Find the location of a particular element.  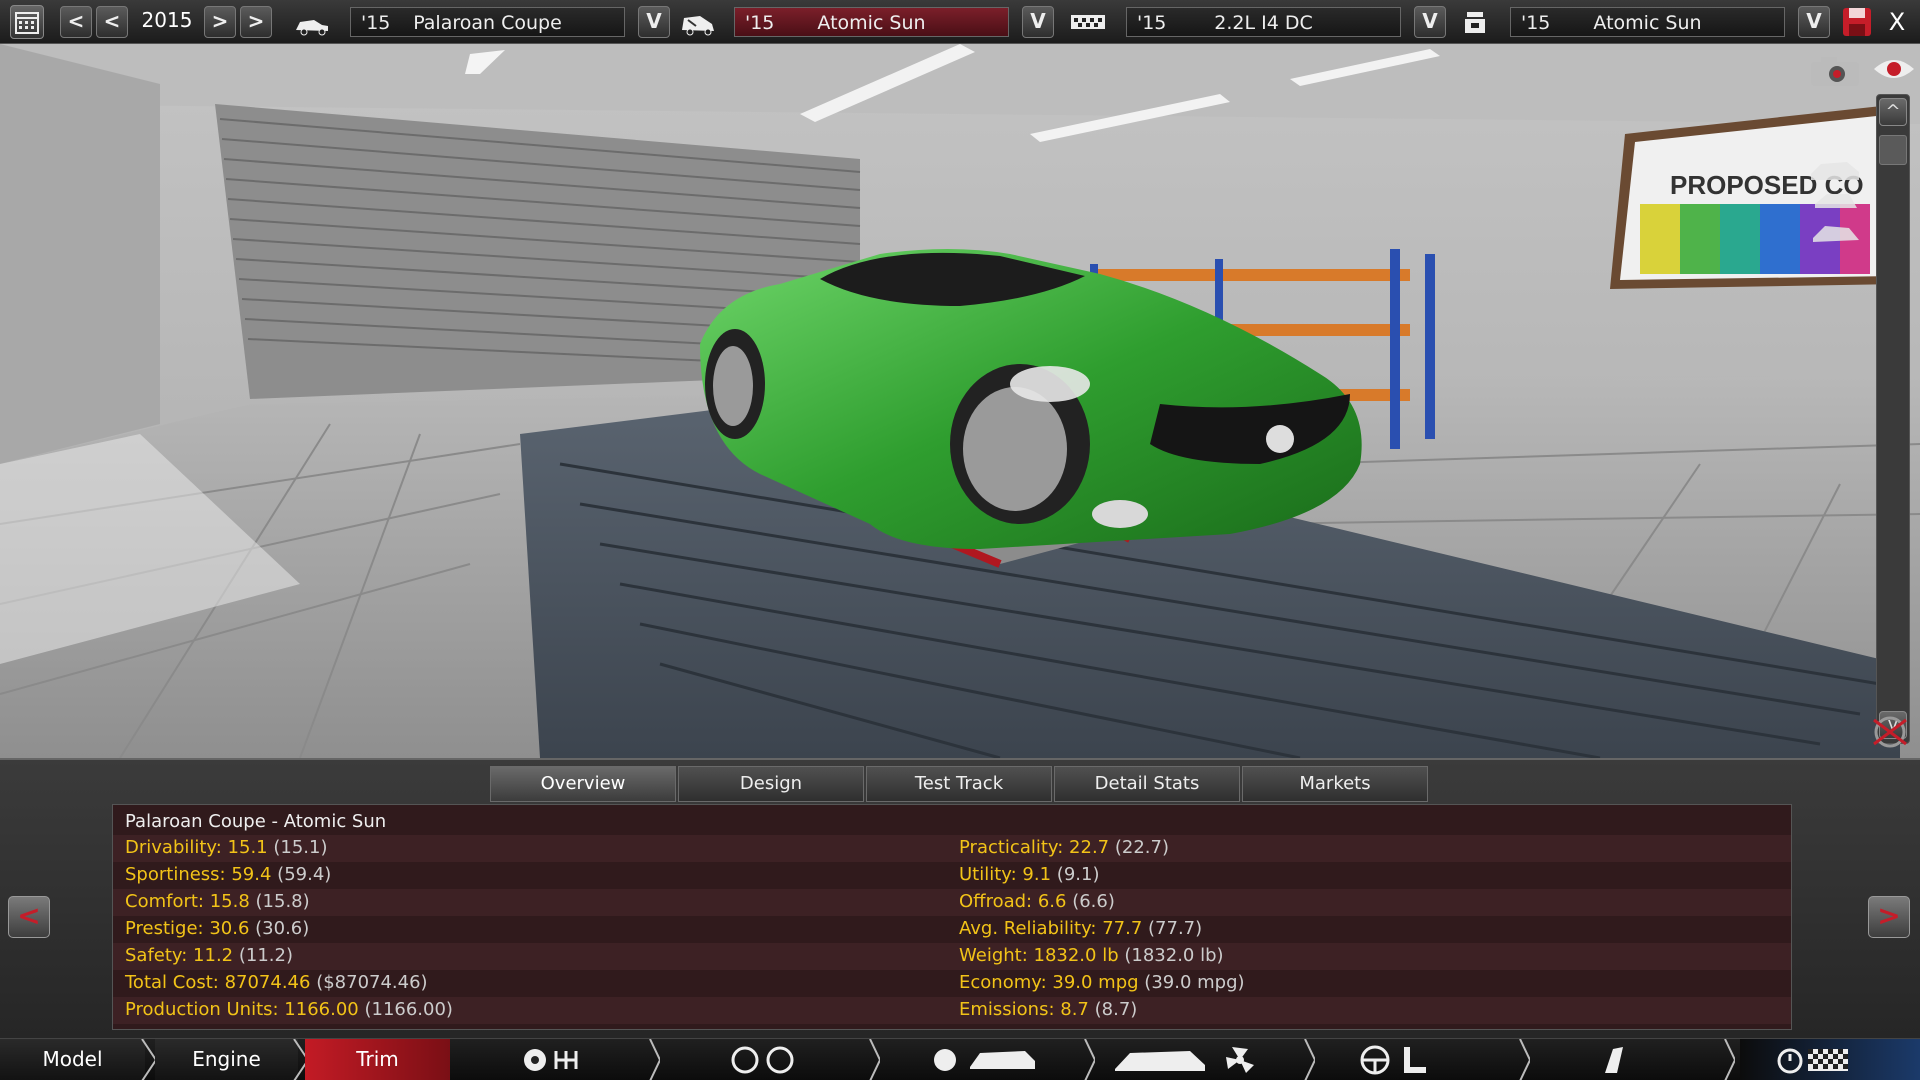

stat-value: (11.2) is located at coordinates (265, 955).